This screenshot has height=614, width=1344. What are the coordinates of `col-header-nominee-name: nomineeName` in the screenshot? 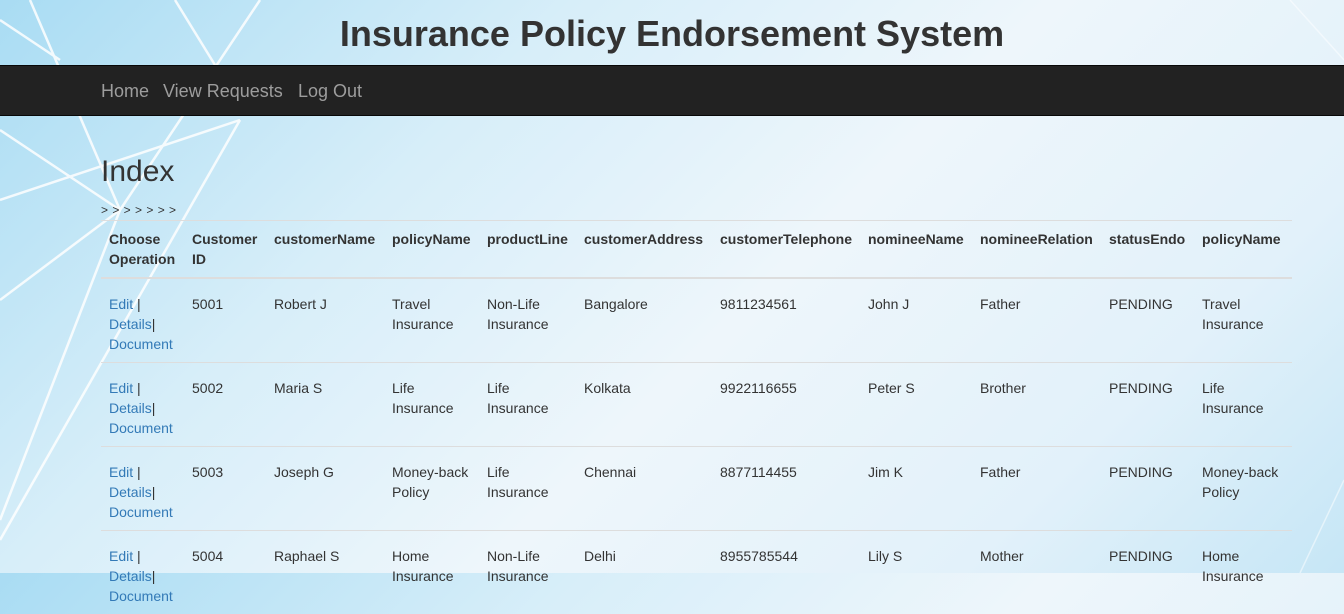 It's located at (916, 250).